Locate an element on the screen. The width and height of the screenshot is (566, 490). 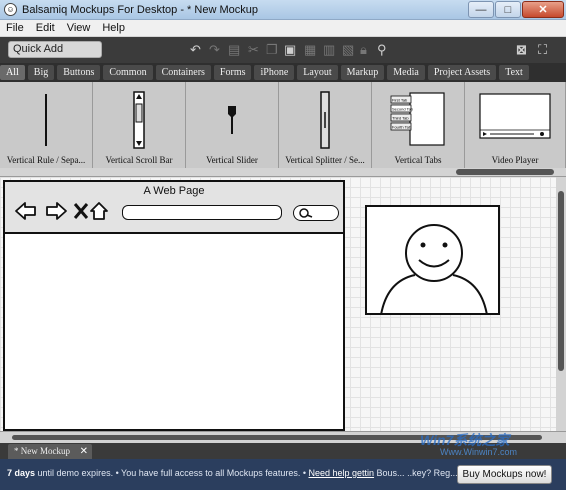
document-tab-new-mockup: * New Mockup ✕ is located at coordinates (50, 451).